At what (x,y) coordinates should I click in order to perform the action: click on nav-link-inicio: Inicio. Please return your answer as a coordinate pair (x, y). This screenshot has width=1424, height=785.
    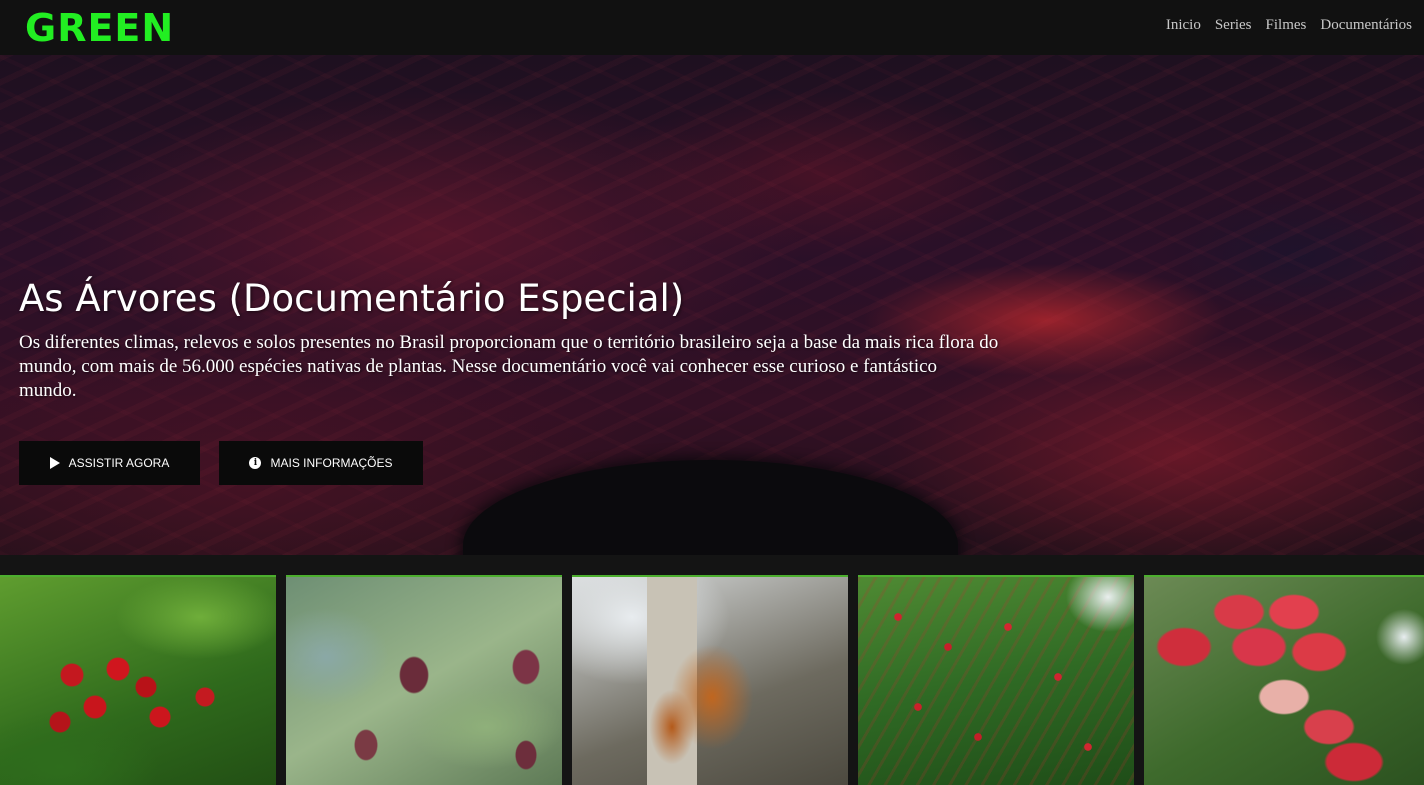
    Looking at the image, I should click on (1183, 25).